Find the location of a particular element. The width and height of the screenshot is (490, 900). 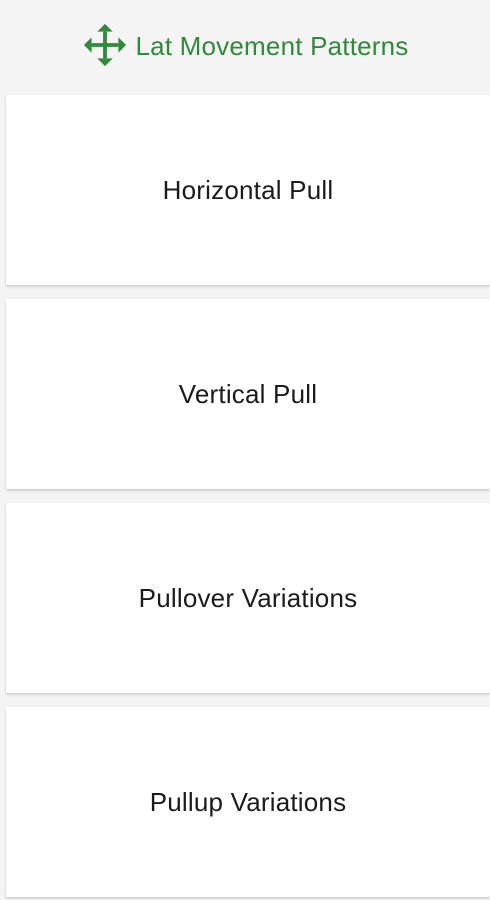

list-item-label: Pullover Variations is located at coordinates (248, 597).